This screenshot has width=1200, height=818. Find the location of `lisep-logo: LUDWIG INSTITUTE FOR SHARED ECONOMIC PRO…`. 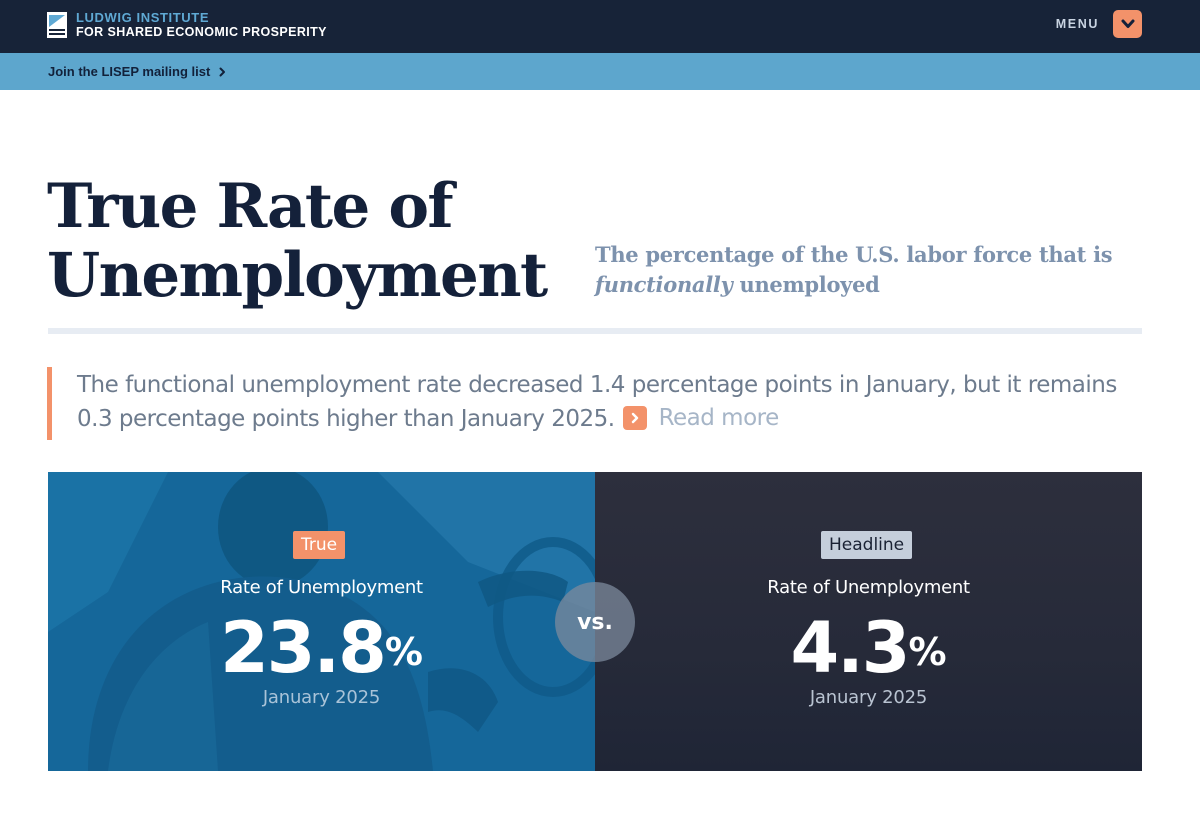

lisep-logo: LUDWIG INSTITUTE FOR SHARED ECONOMIC PRO… is located at coordinates (187, 25).